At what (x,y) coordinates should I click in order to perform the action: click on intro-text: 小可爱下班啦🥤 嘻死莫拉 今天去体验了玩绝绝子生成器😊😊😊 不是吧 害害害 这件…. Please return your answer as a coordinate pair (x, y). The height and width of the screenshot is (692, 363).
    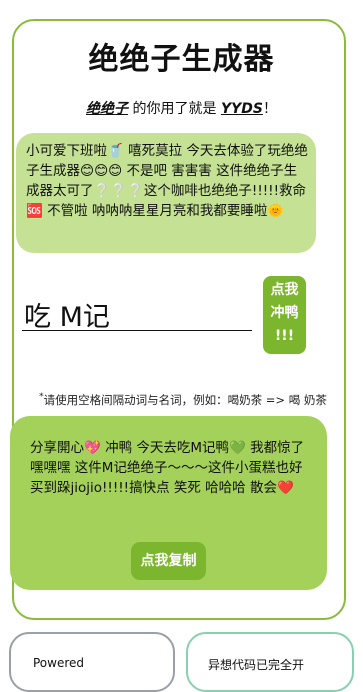
    Looking at the image, I should click on (167, 181).